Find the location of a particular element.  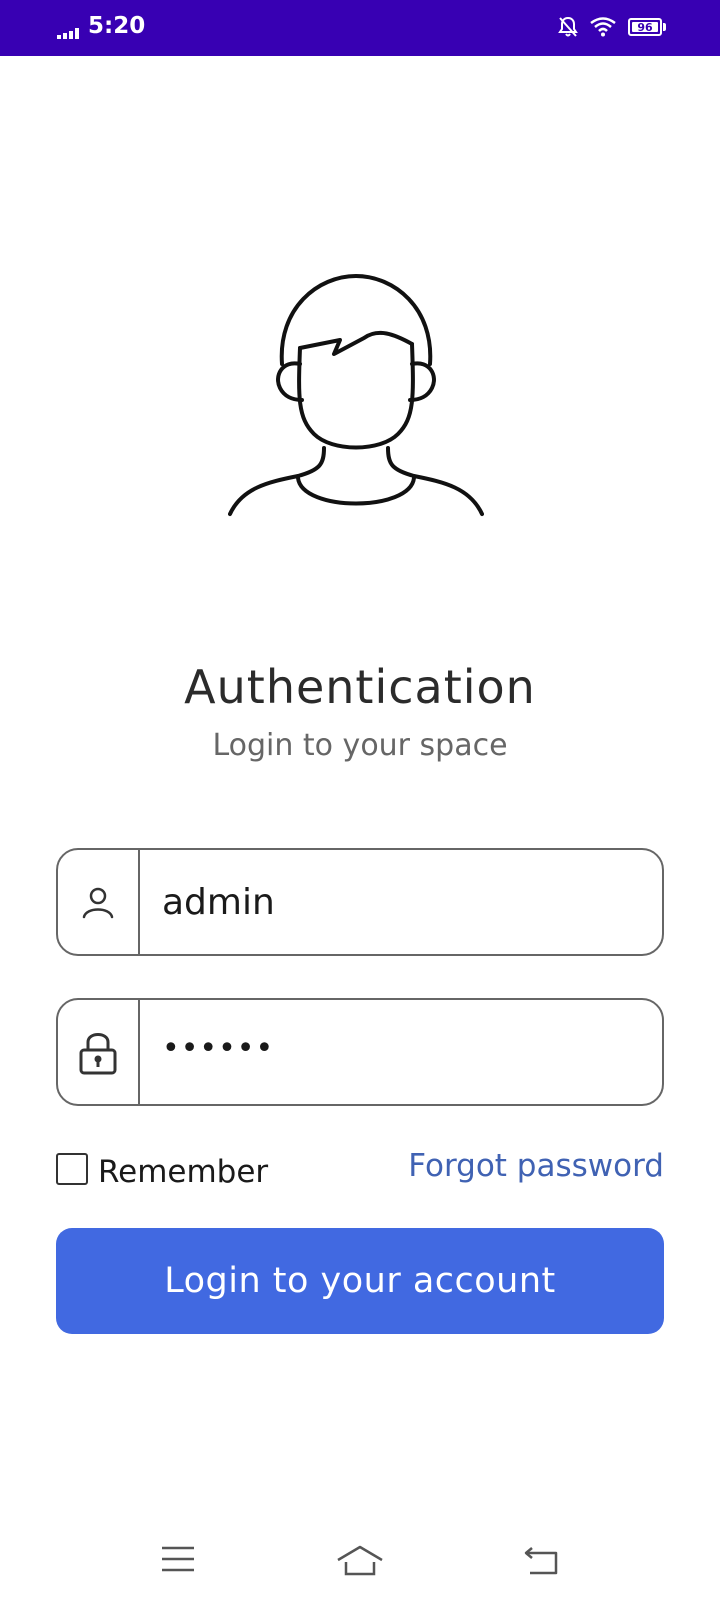

status-bar: 5:20 96 is located at coordinates (360, 28).